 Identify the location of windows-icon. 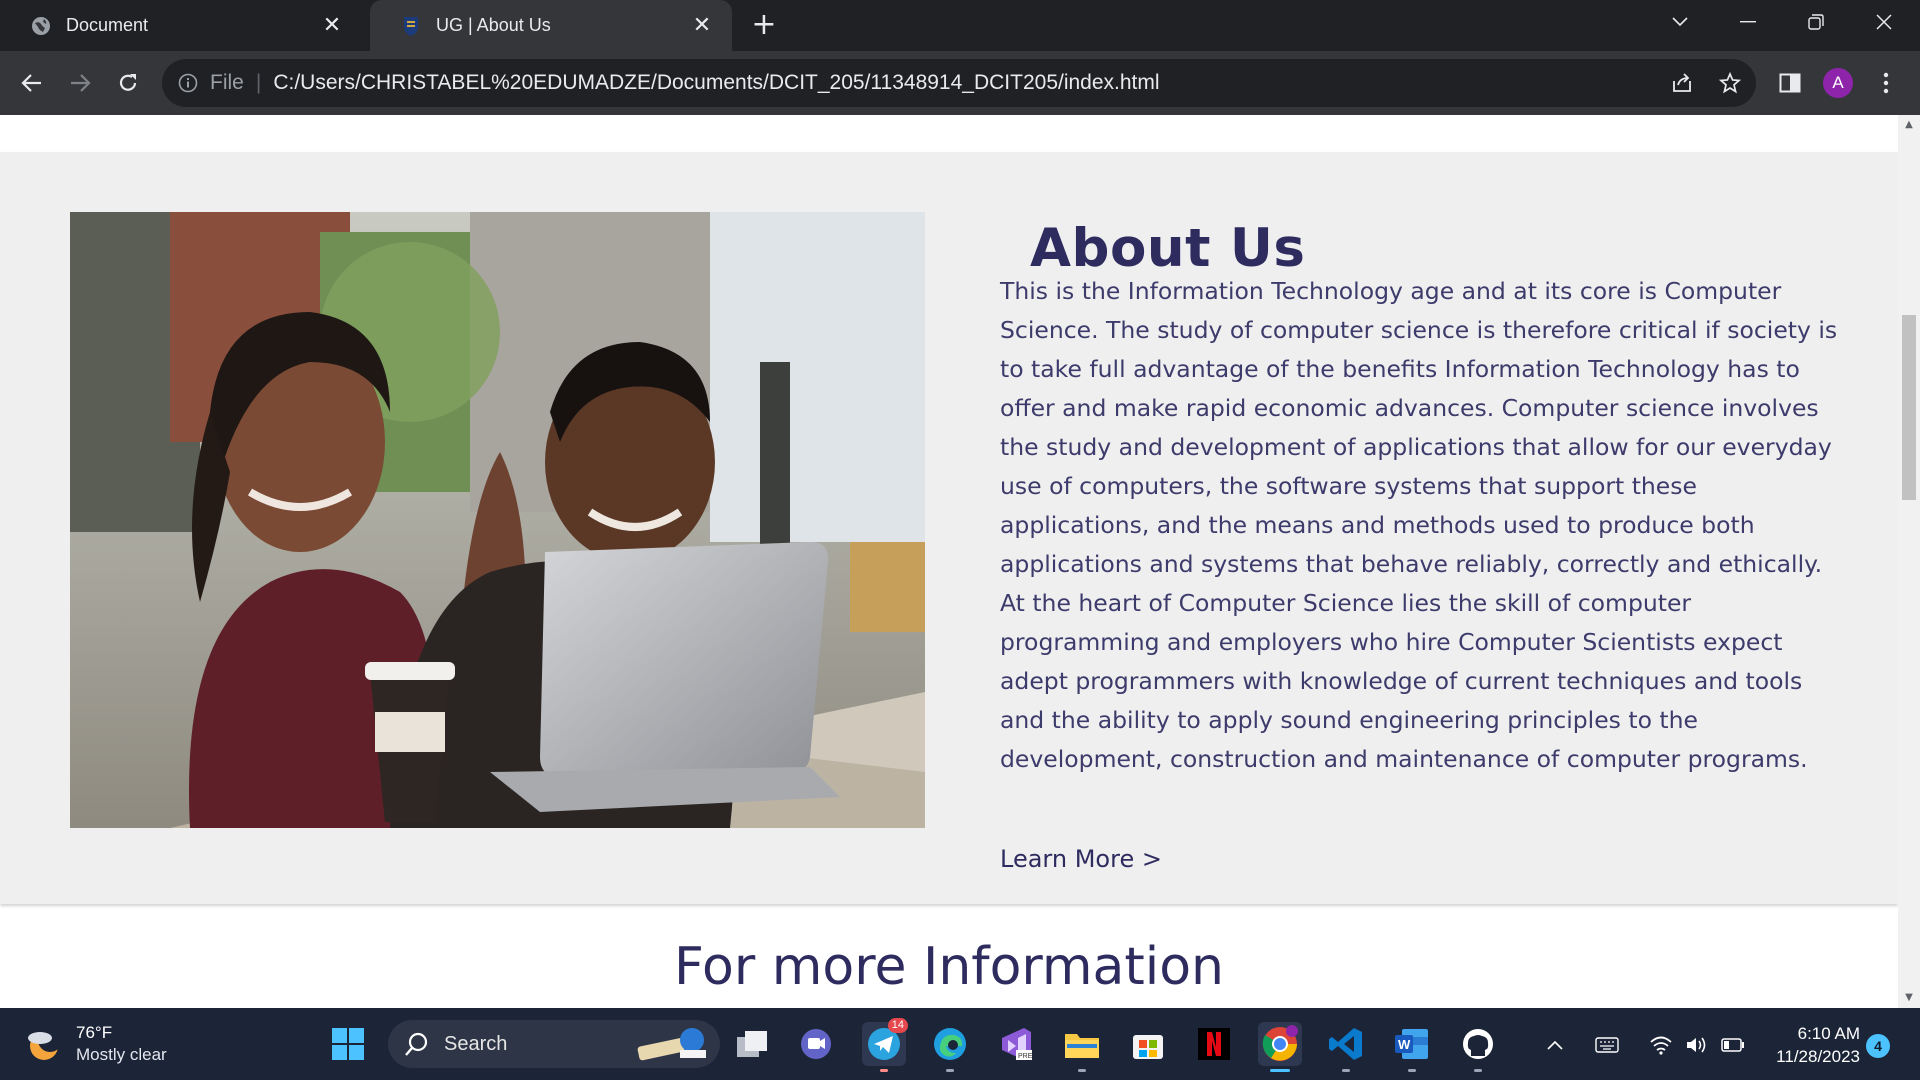
(348, 1044).